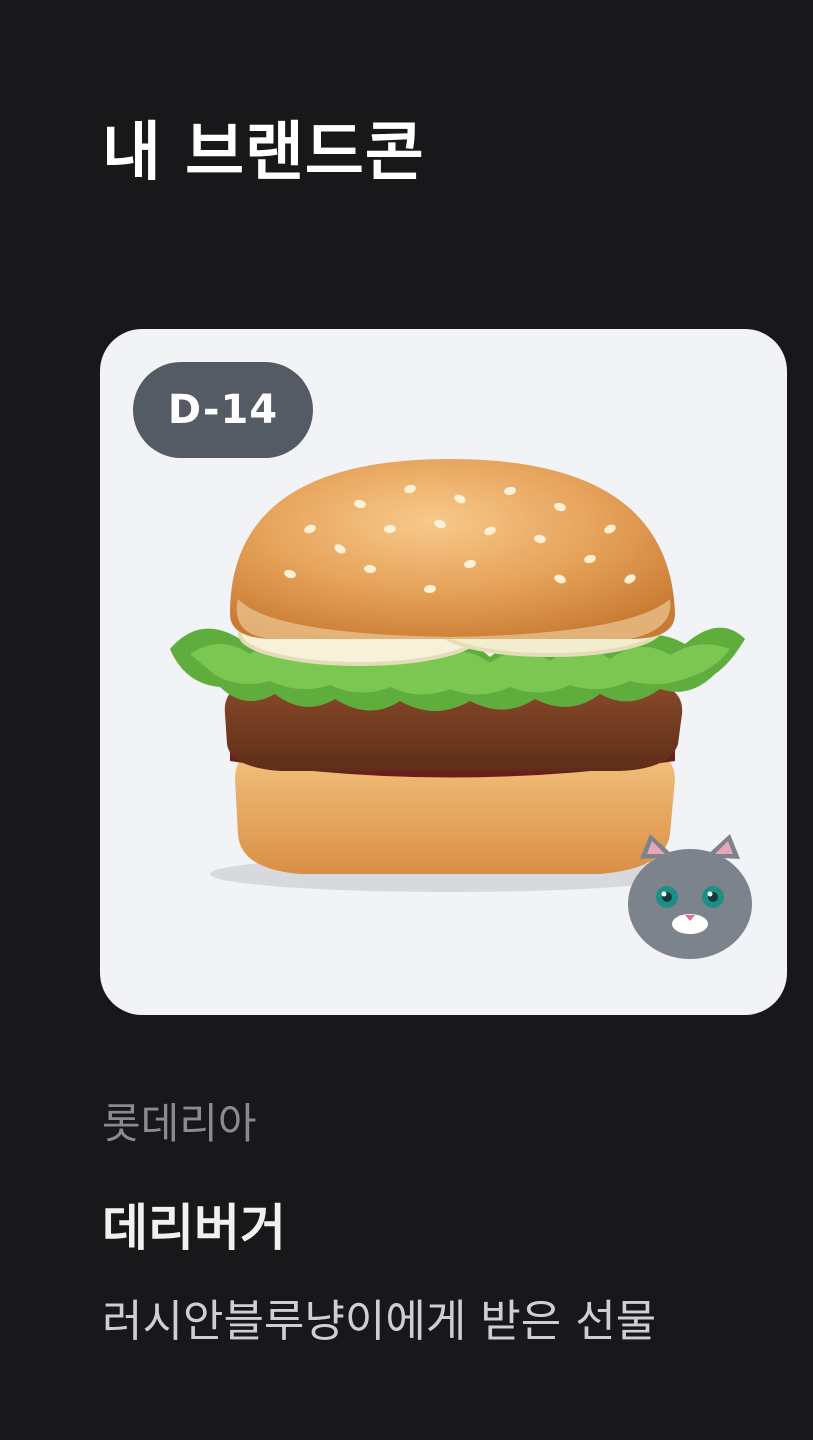  I want to click on dday-badge: D-14, so click(223, 410).